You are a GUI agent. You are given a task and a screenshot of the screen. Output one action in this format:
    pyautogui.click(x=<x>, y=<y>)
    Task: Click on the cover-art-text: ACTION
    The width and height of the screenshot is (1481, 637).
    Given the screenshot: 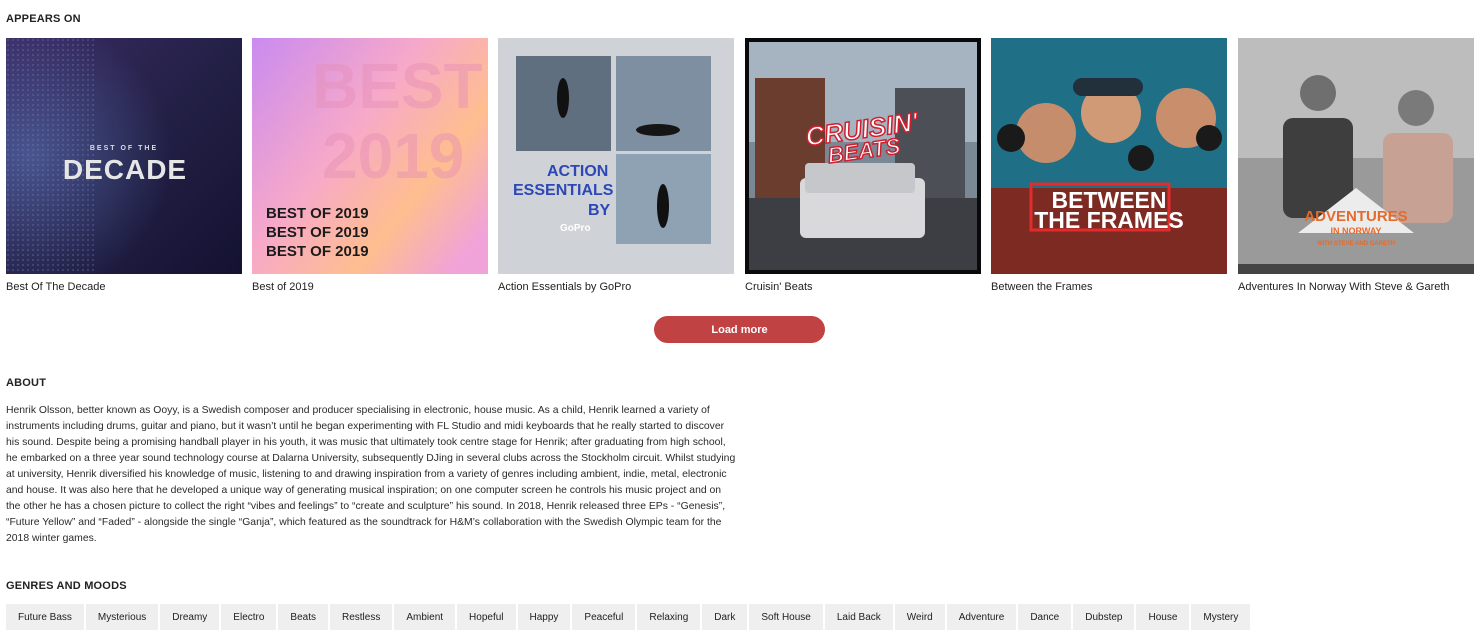 What is the action you would take?
    pyautogui.click(x=577, y=171)
    